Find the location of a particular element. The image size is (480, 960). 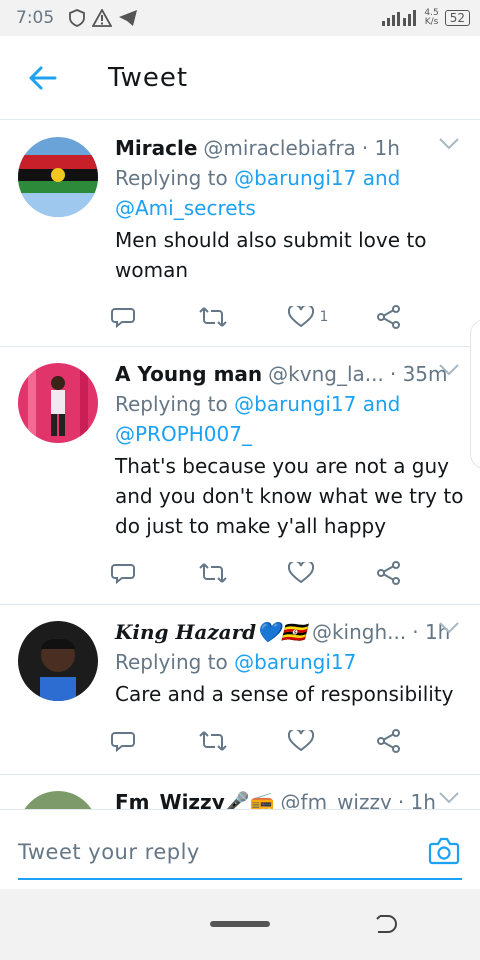

replying-to: Replying to @barungi17 is located at coordinates (236, 662).